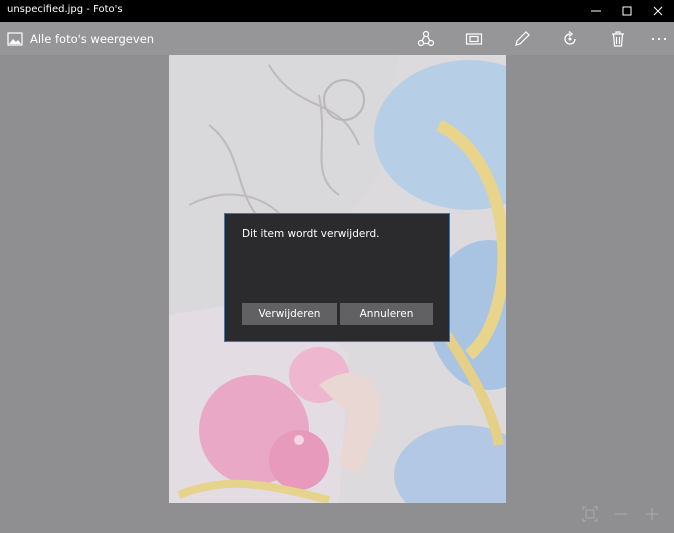 The height and width of the screenshot is (533, 674). Describe the element at coordinates (522, 39) in the screenshot. I see `edit-pencil-icon` at that location.